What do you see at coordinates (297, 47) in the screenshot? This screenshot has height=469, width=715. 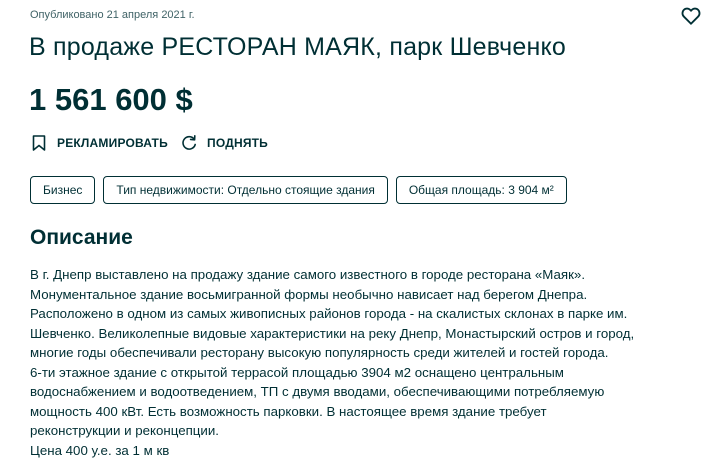 I see `listing-title: В продаже РЕСТОРАН МАЯК, парк Шевченко` at bounding box center [297, 47].